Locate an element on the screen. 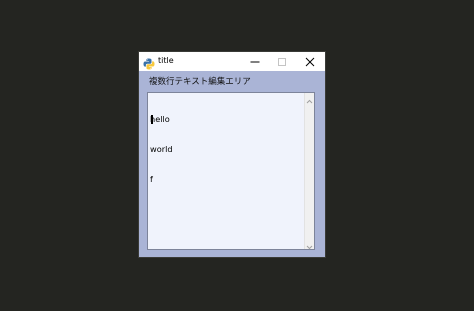 Image resolution: width=474 pixels, height=311 pixels. text-line: f is located at coordinates (151, 179).